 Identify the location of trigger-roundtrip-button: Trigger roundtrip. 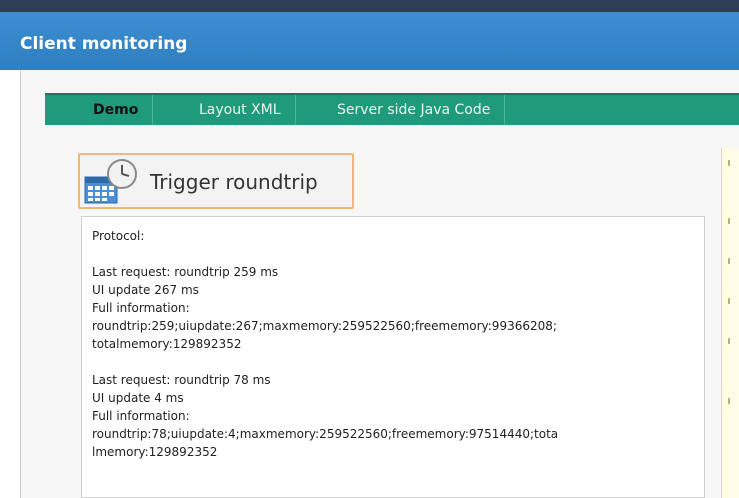
(216, 181).